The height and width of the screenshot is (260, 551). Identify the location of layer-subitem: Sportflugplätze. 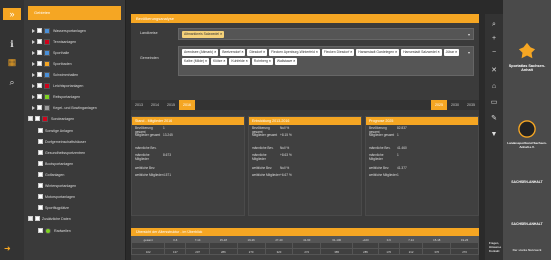
(53, 207).